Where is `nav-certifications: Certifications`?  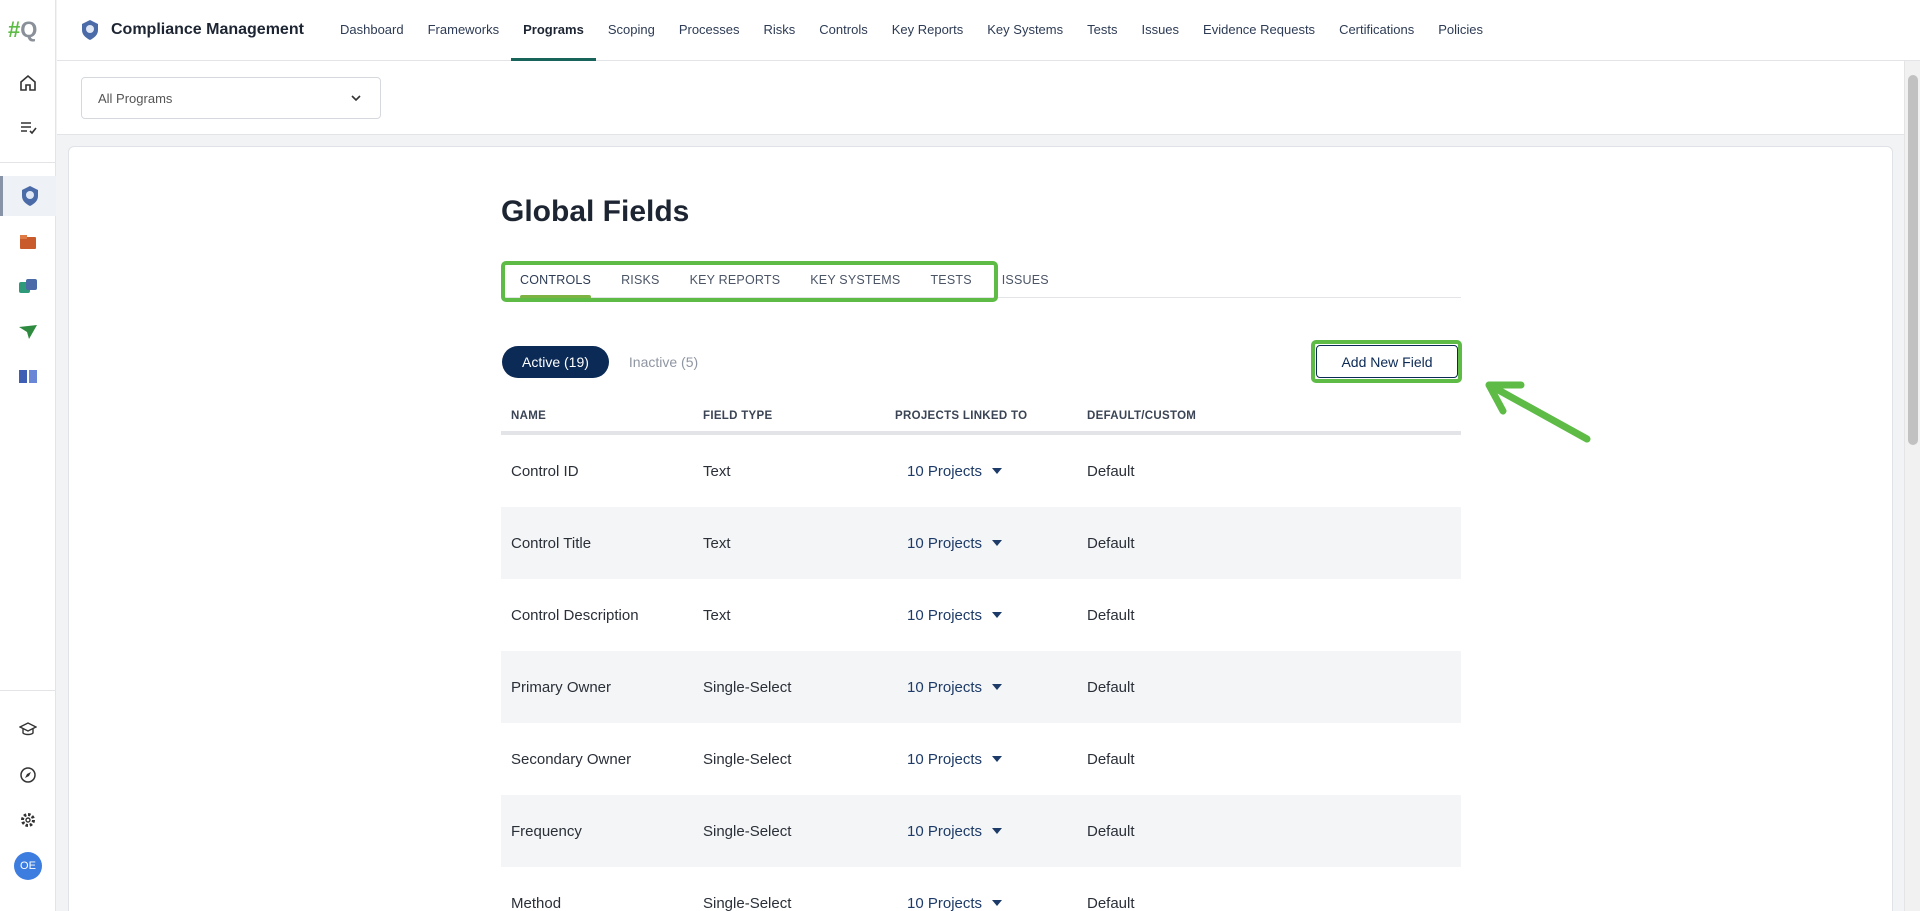
nav-certifications: Certifications is located at coordinates (1376, 29).